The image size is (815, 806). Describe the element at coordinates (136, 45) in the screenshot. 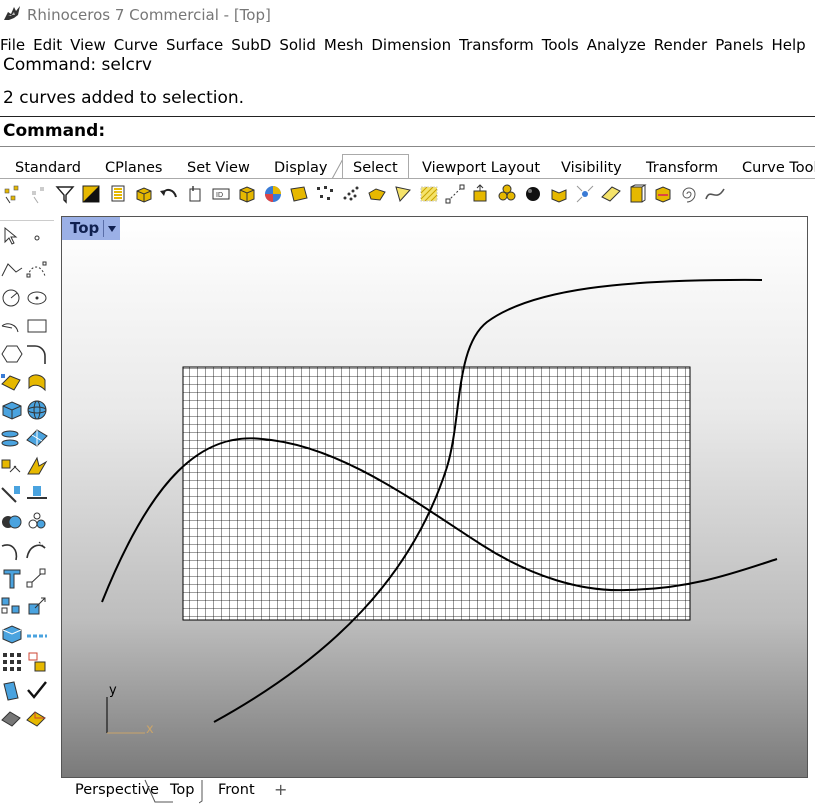

I see `menu-curve: Curve` at that location.